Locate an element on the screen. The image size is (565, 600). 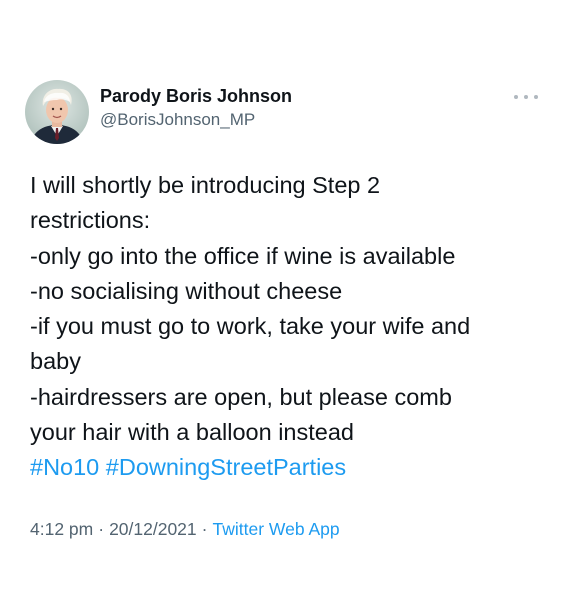
tweet-time: 4:12 pm is located at coordinates (61, 529).